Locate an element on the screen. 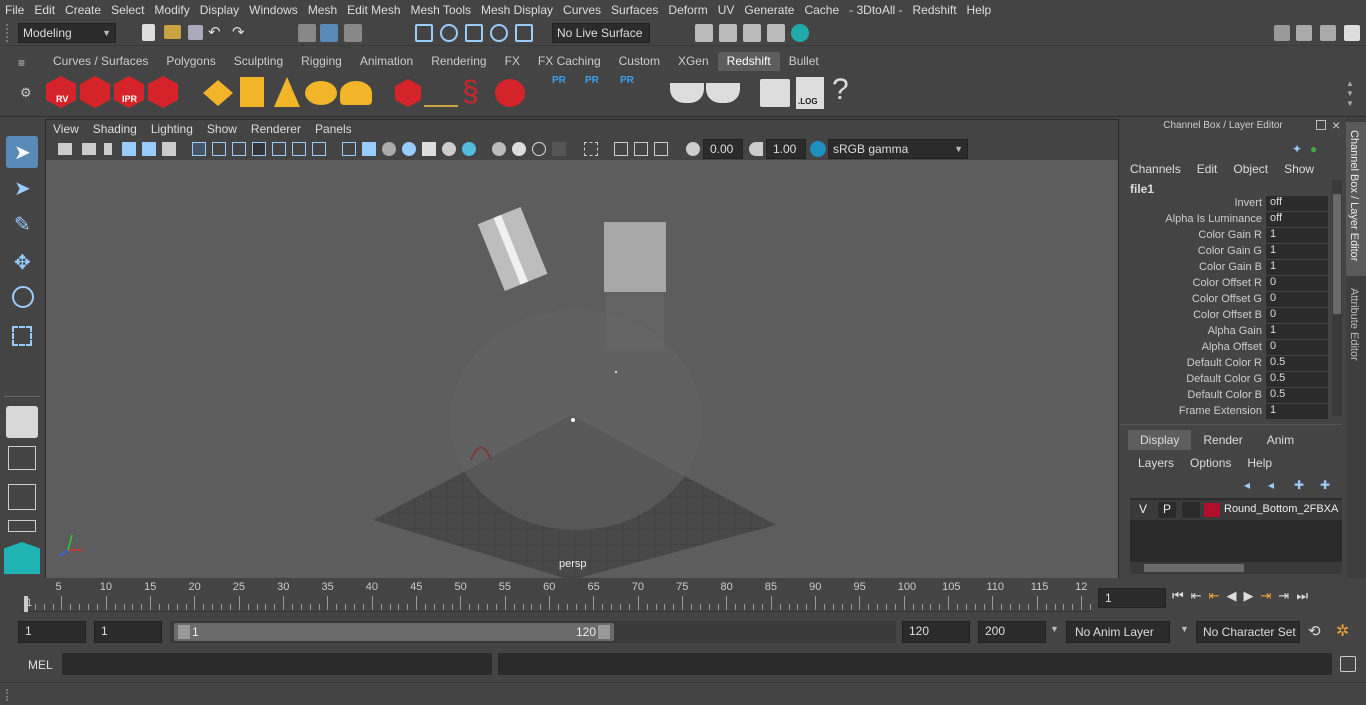  persp-outliner-layout-icon is located at coordinates (22, 497).